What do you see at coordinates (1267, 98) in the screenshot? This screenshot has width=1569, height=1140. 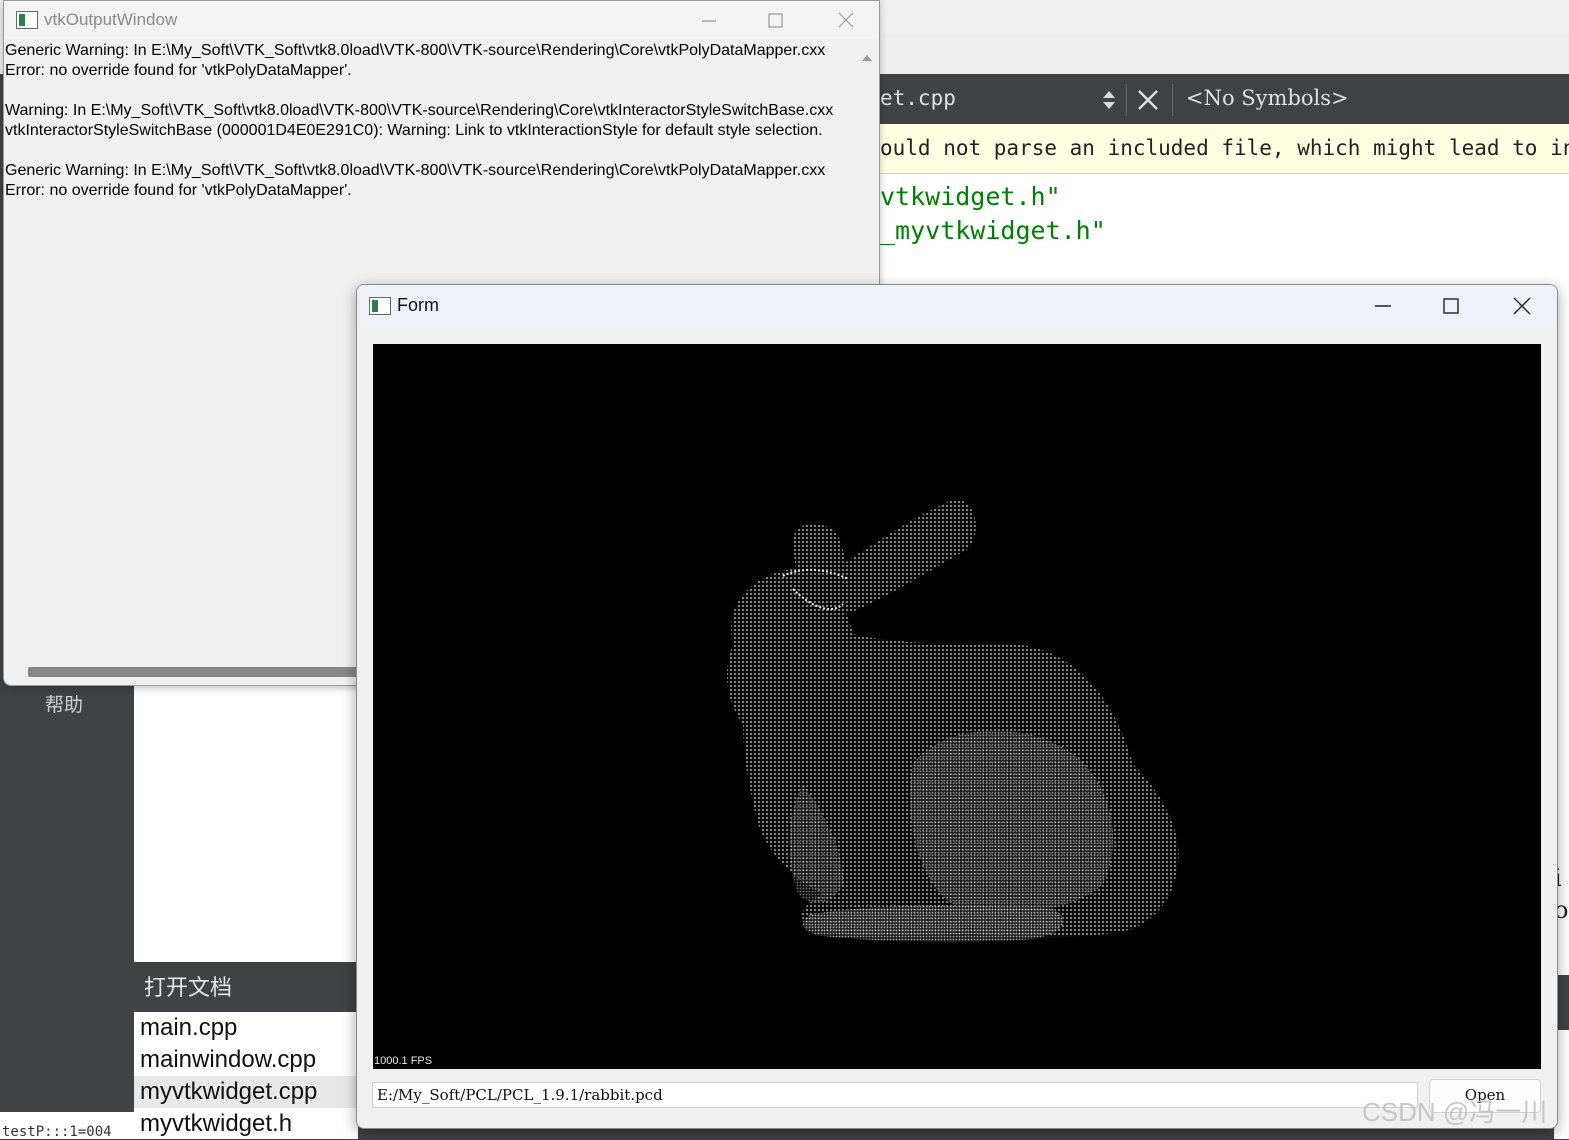 I see `symbols-combo: <No Symbols>` at bounding box center [1267, 98].